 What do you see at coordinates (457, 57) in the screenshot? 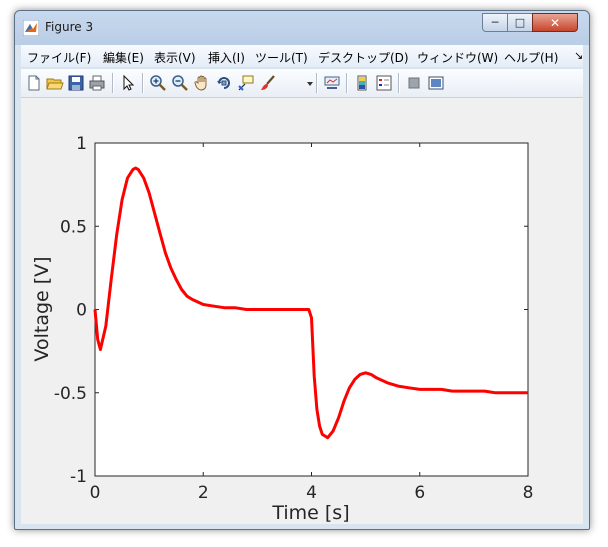
I see `menu-window: ウィンドウ(W)` at bounding box center [457, 57].